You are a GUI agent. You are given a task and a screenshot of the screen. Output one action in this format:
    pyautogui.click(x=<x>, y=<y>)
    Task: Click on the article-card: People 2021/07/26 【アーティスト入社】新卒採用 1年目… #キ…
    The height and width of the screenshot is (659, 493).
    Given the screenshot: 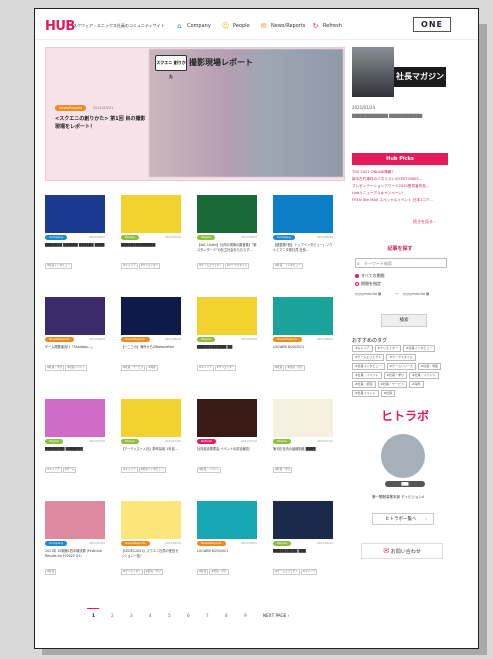 What is the action you would take?
    pyautogui.click(x=151, y=451)
    